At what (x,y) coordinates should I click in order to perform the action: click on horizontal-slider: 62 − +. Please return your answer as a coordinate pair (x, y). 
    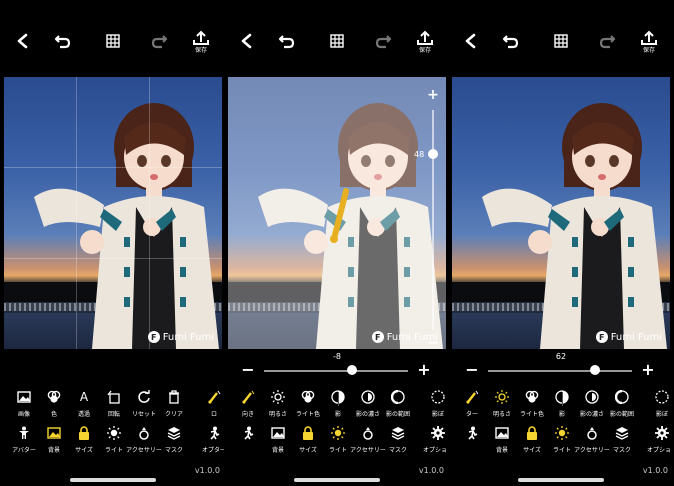
    Looking at the image, I should click on (561, 366).